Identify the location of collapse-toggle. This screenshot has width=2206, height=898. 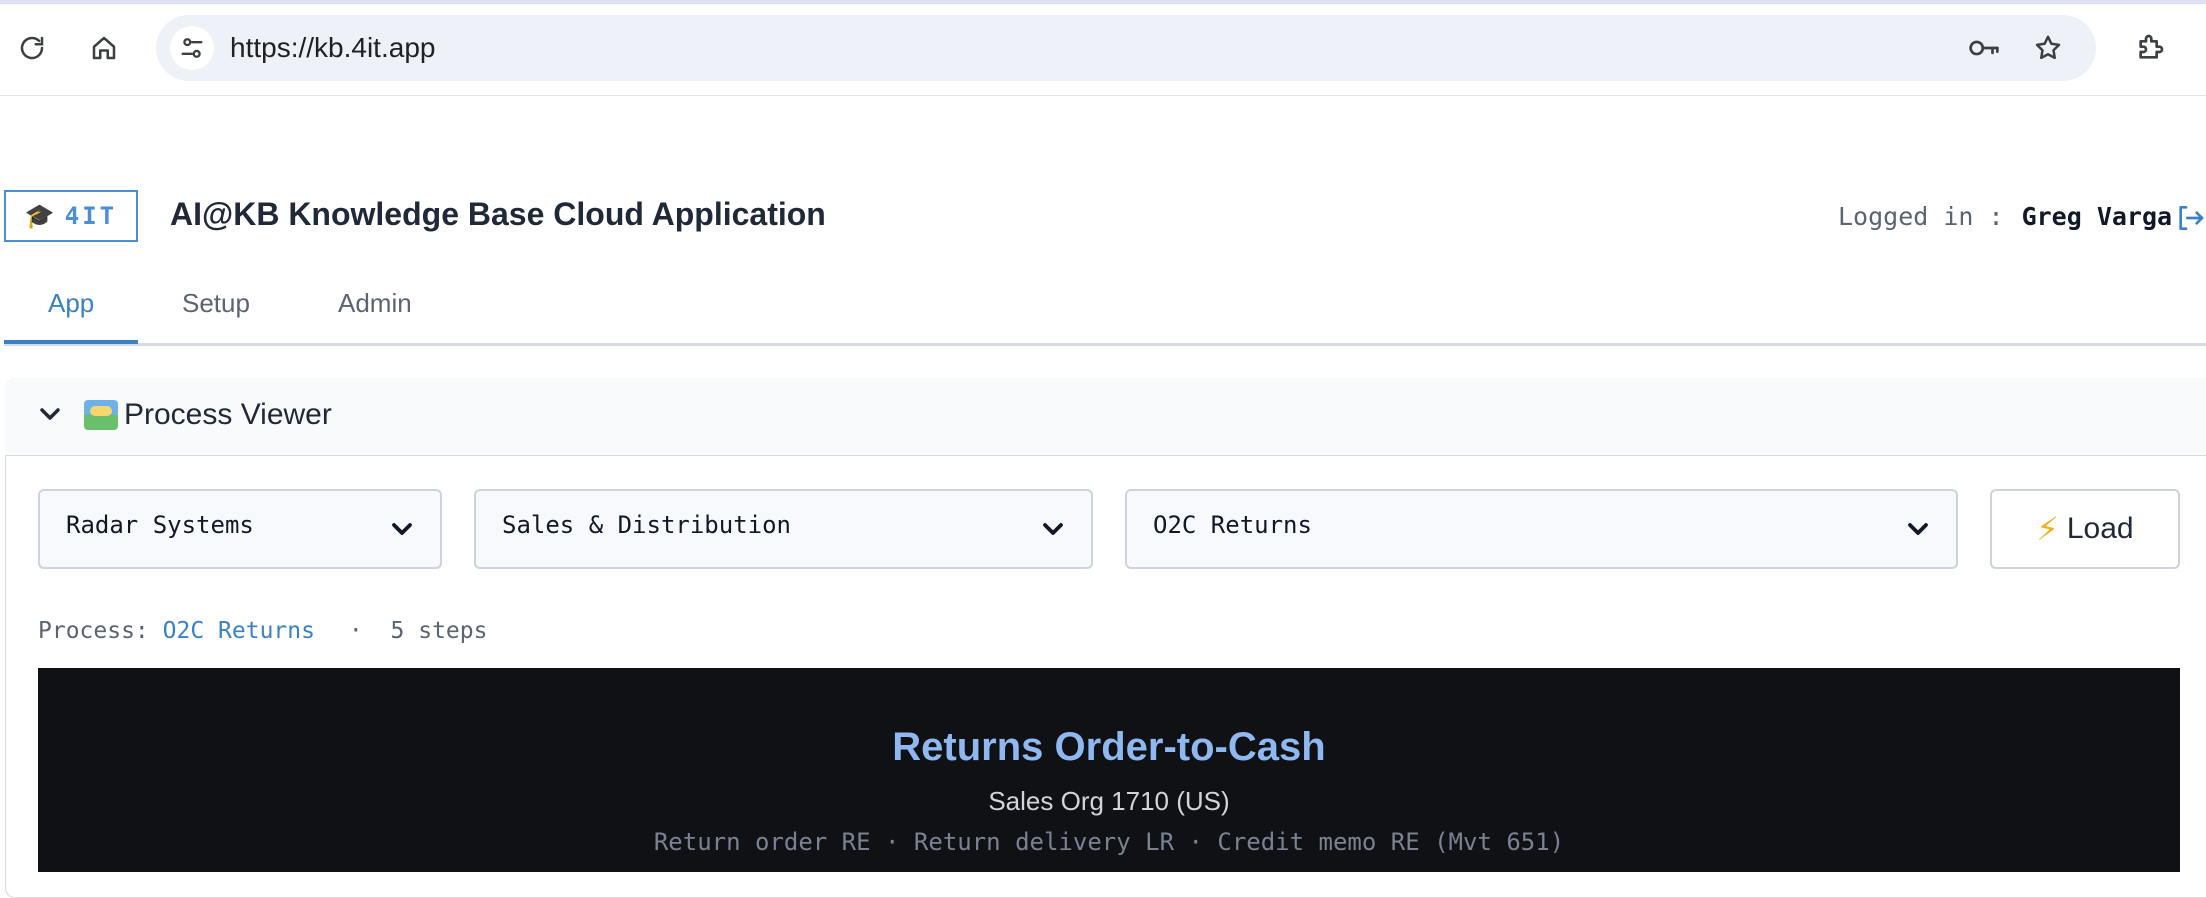
(50, 414).